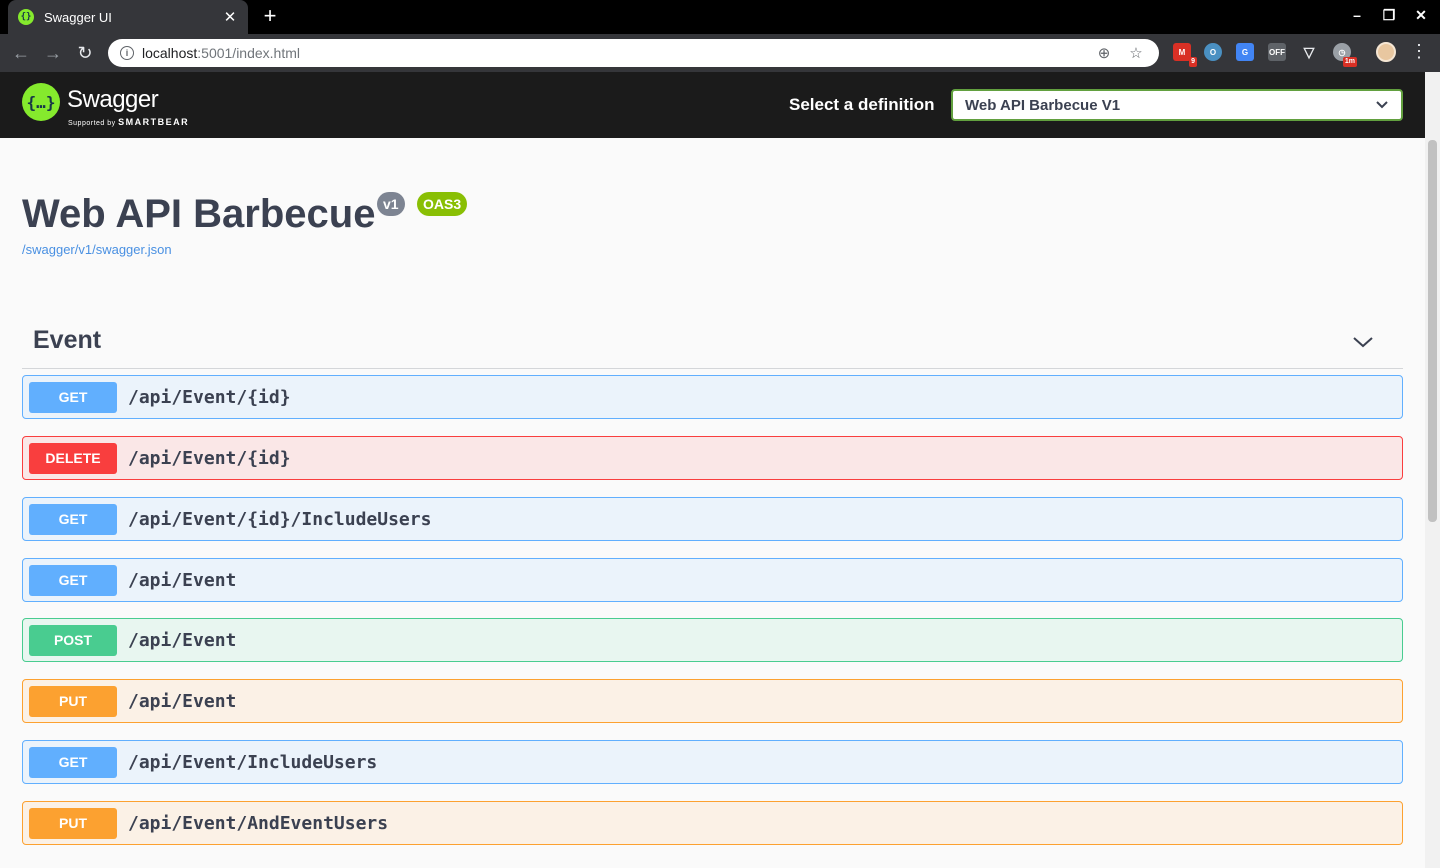  Describe the element at coordinates (127, 53) in the screenshot. I see `site-info-icon: i` at that location.